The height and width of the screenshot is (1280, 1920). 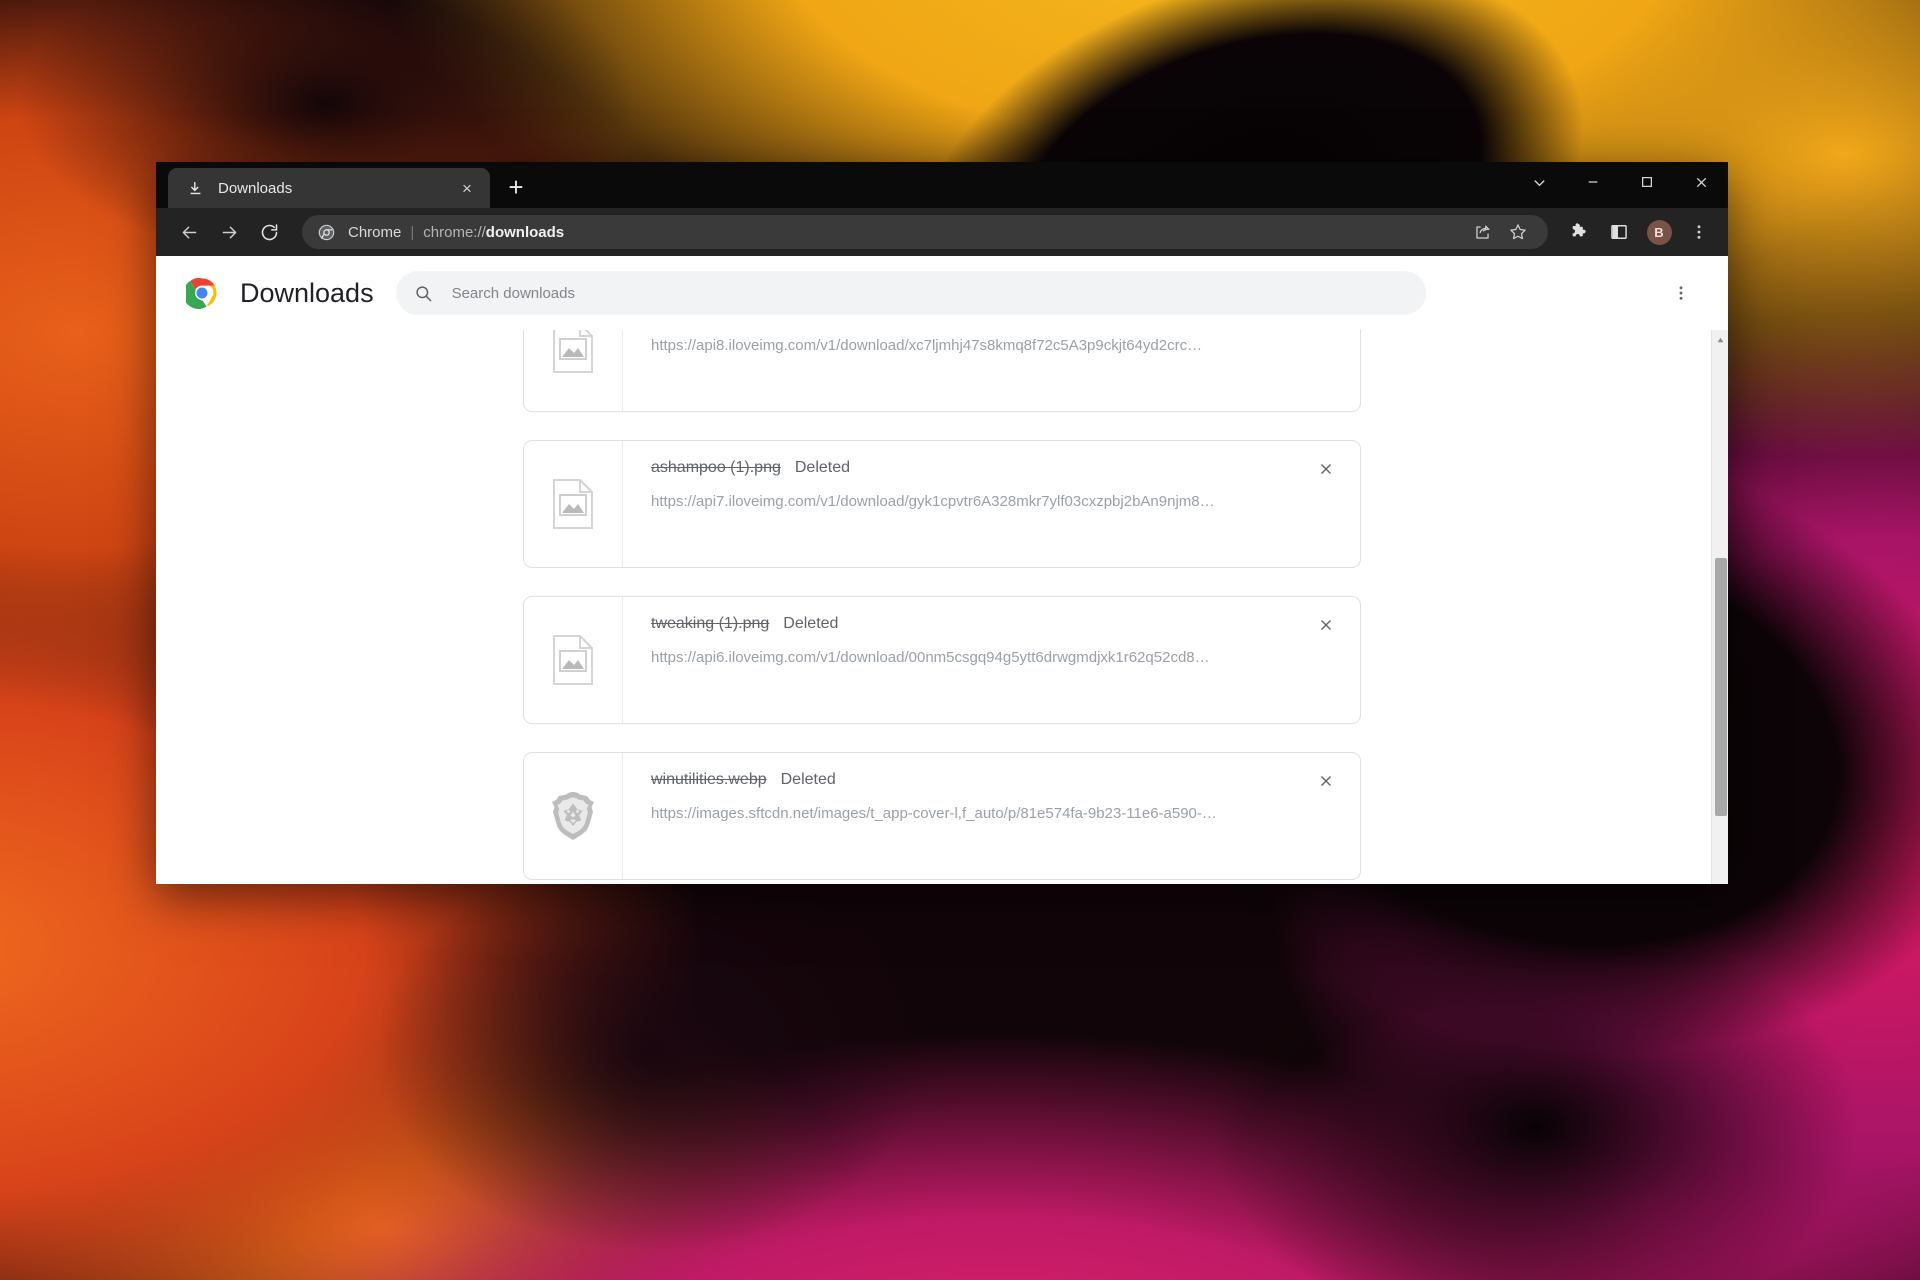 I want to click on avatar: B, so click(x=1659, y=232).